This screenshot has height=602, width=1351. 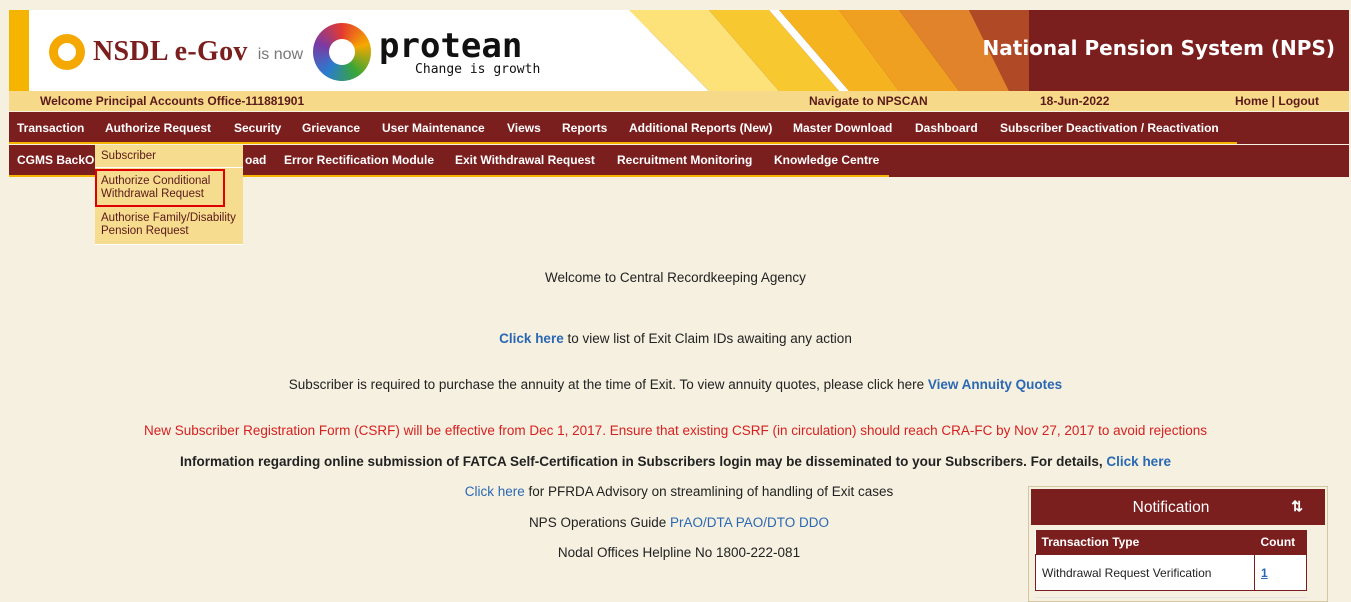 What do you see at coordinates (1109, 128) in the screenshot?
I see `menu-subscriber-deactivation: Subscriber Deactivation / Reactivation` at bounding box center [1109, 128].